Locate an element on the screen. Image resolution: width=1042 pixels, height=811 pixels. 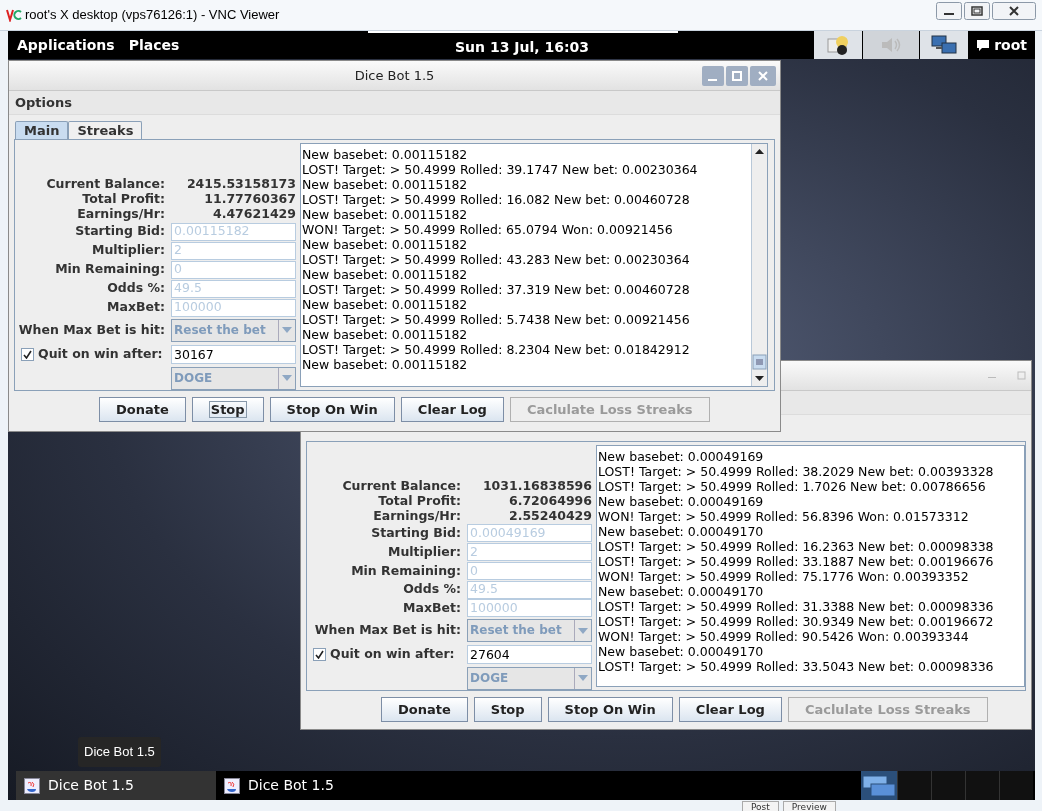
tab: Streaks is located at coordinates (105, 130).